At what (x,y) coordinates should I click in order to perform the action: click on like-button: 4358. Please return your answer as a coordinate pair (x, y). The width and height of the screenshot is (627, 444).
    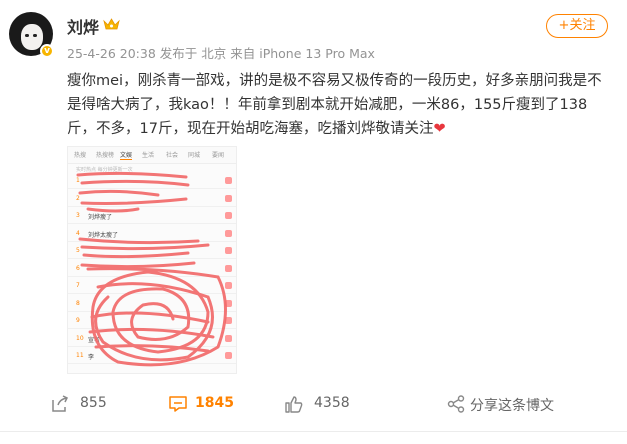
    Looking at the image, I should click on (324, 404).